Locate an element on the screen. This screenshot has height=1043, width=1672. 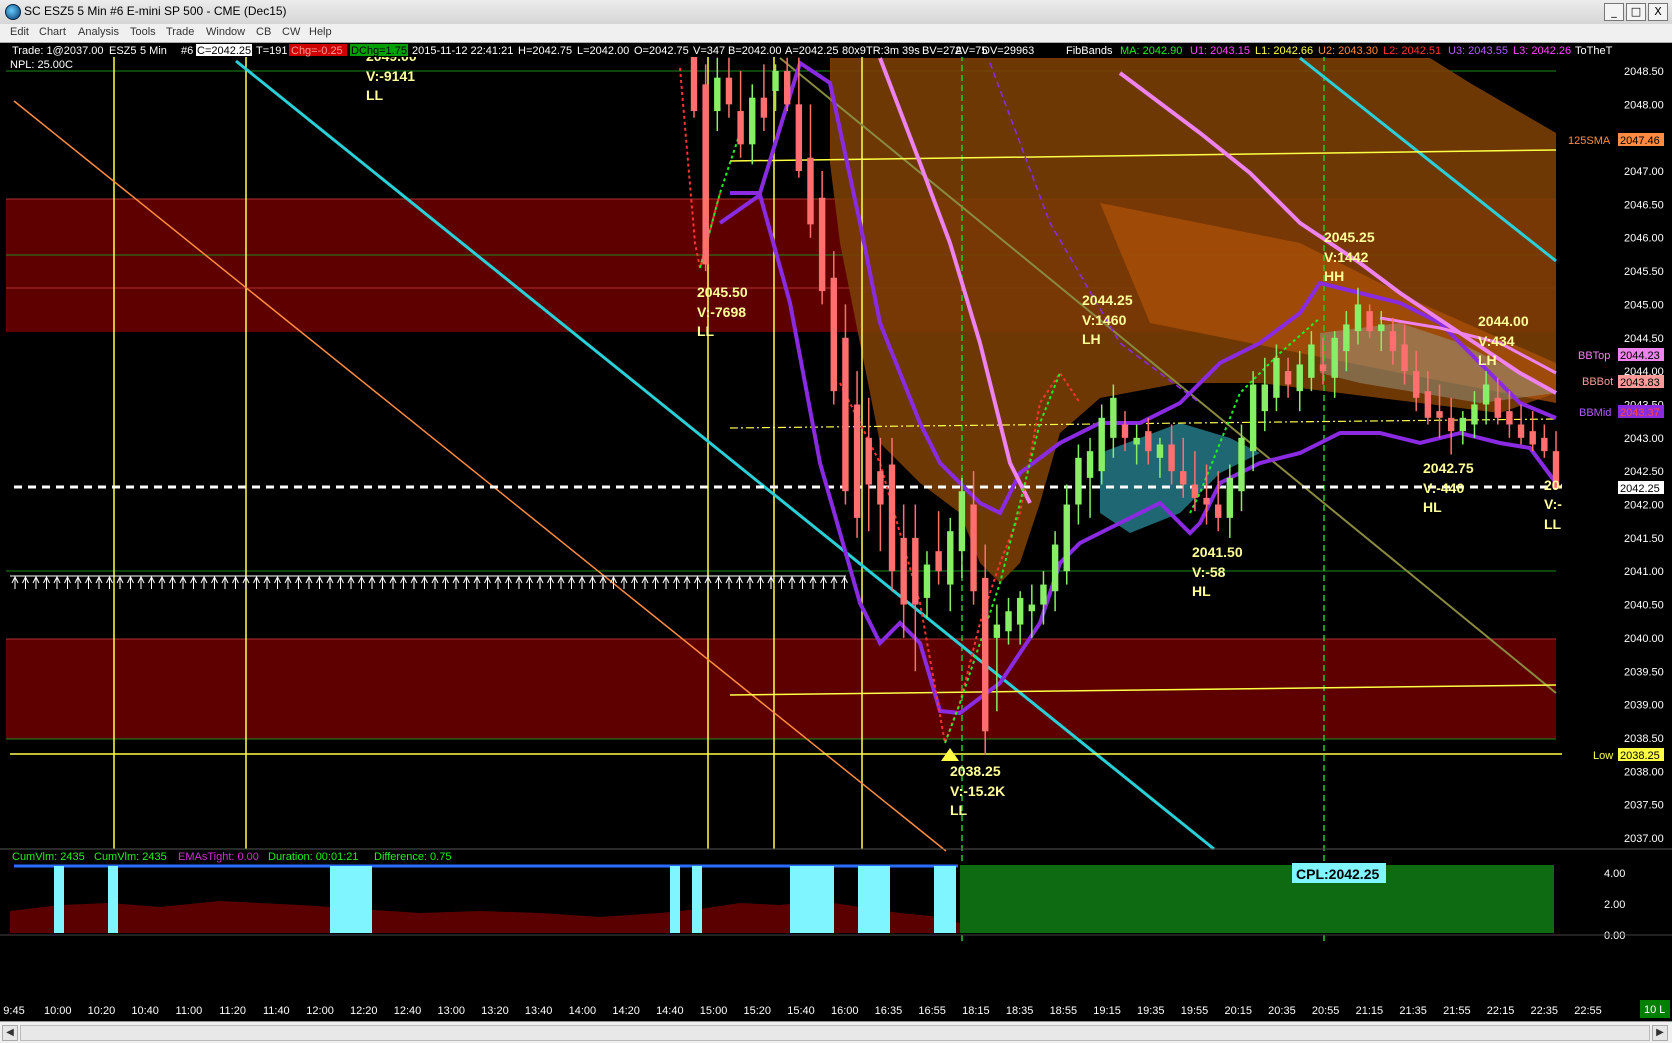
header-chg: Chg=-0.25 is located at coordinates (317, 51).